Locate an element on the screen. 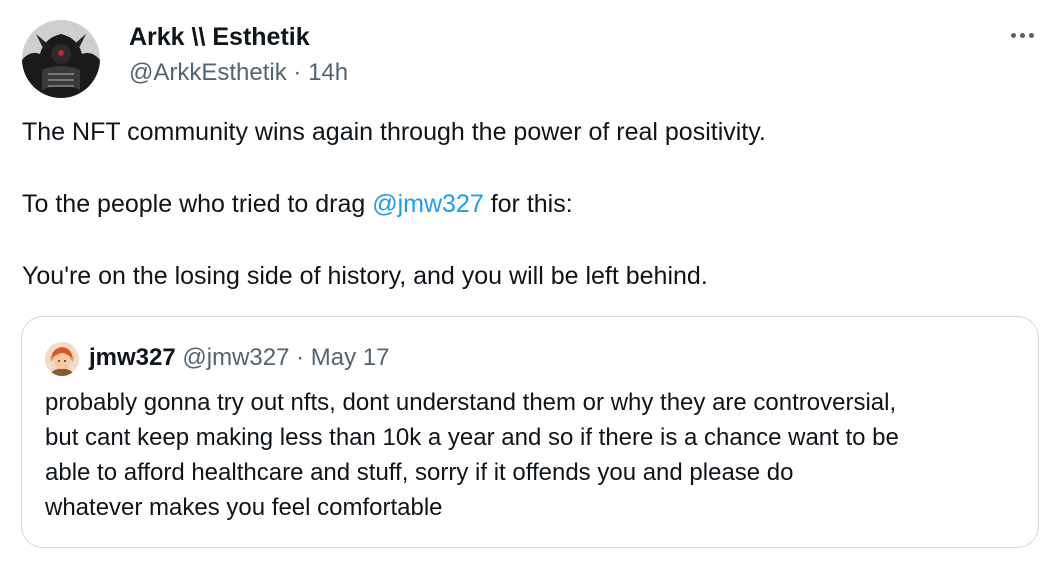 The height and width of the screenshot is (564, 1062). author-handle: @ArkkEsthetik is located at coordinates (208, 72).